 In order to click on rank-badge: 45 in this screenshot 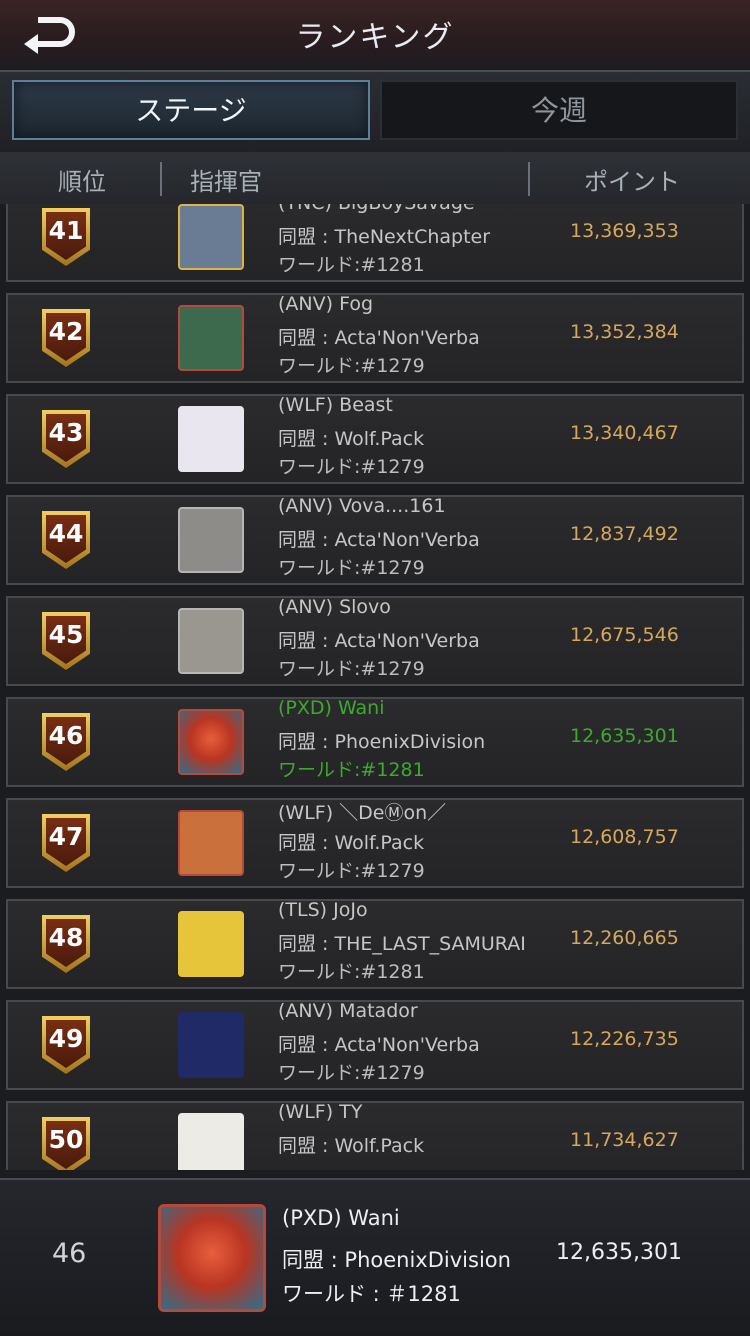, I will do `click(66, 641)`.